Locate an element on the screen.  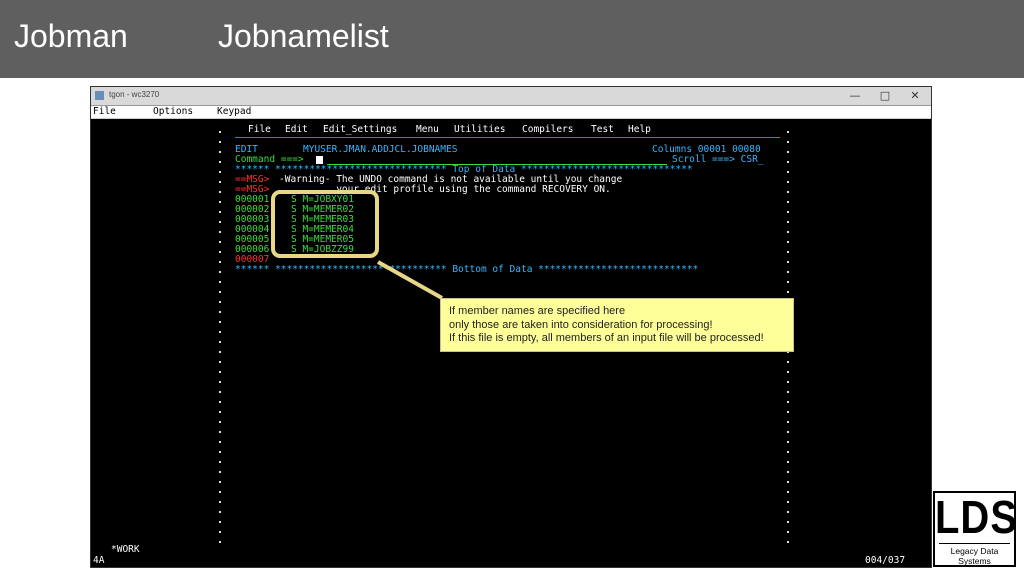
actionbar-edit-settings: Edit_Settings is located at coordinates (360, 130).